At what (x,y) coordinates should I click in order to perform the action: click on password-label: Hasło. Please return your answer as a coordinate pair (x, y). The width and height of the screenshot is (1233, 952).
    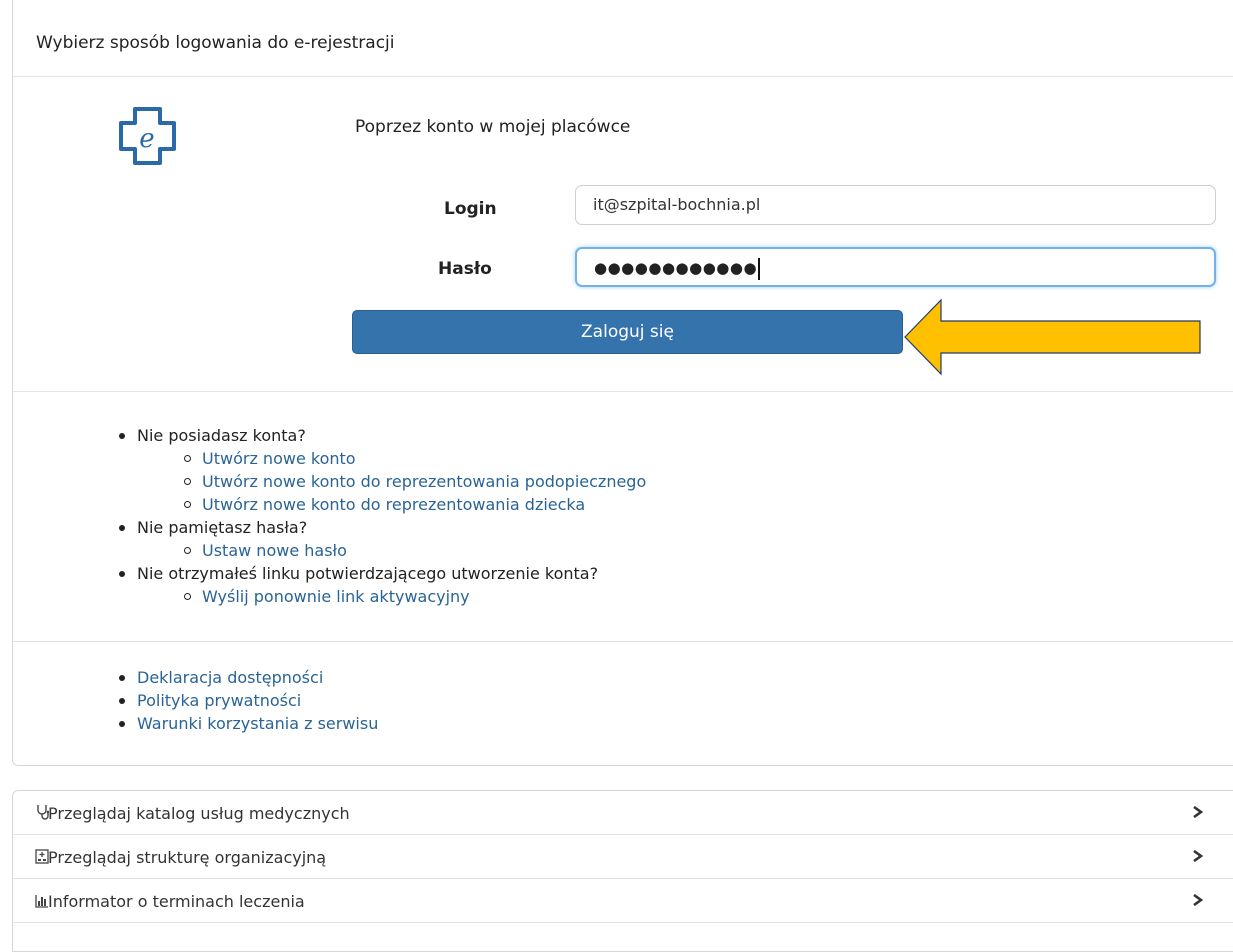
    Looking at the image, I should click on (465, 269).